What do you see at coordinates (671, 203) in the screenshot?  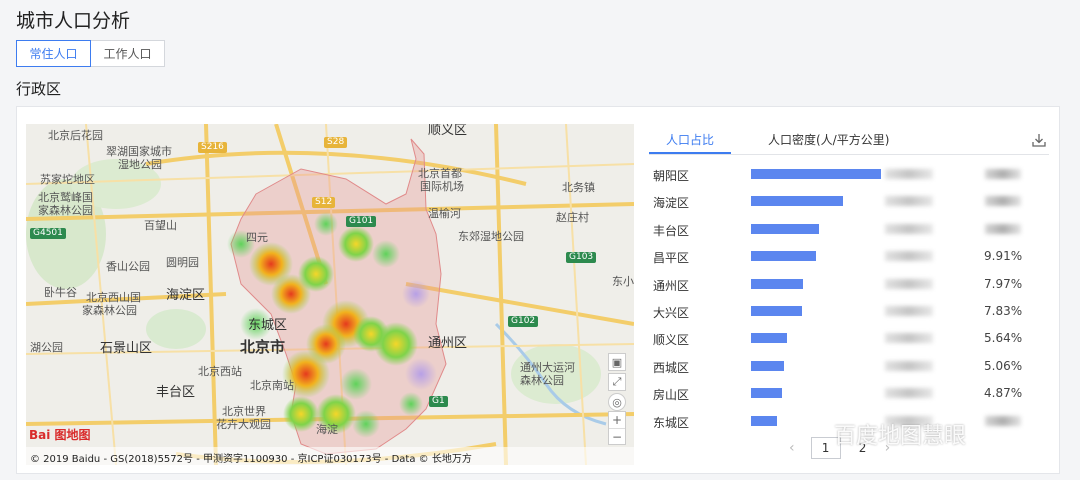 I see `district-name: 海淀区` at bounding box center [671, 203].